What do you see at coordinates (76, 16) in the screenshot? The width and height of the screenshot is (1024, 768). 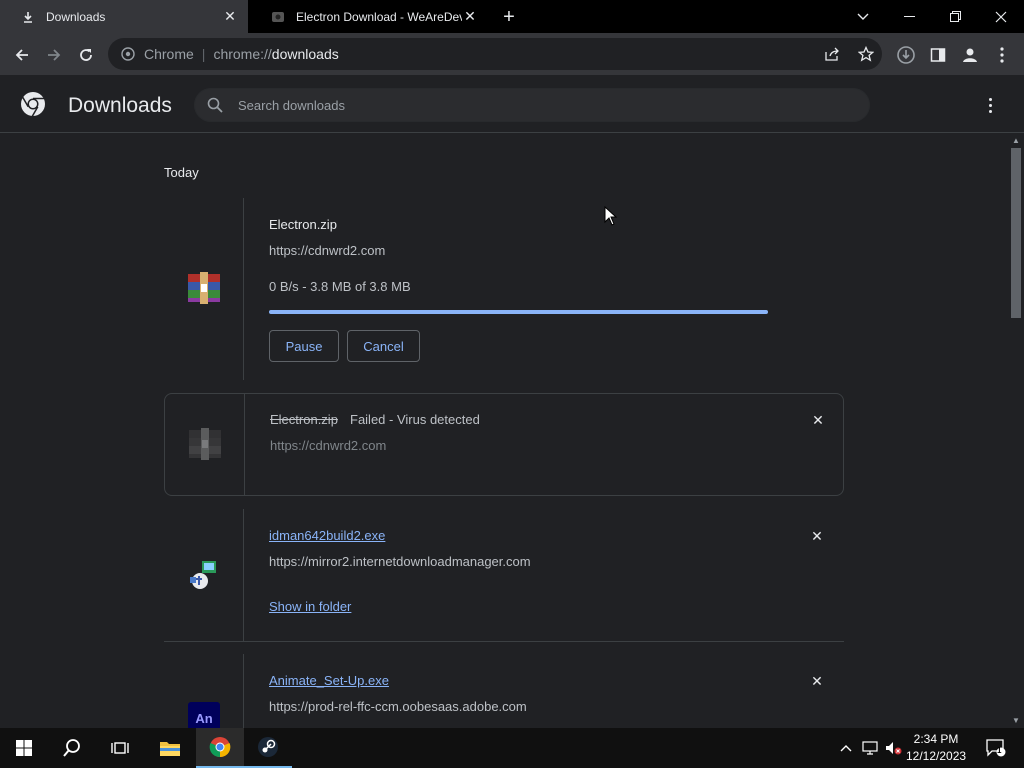 I see `tab-label: Downloads` at bounding box center [76, 16].